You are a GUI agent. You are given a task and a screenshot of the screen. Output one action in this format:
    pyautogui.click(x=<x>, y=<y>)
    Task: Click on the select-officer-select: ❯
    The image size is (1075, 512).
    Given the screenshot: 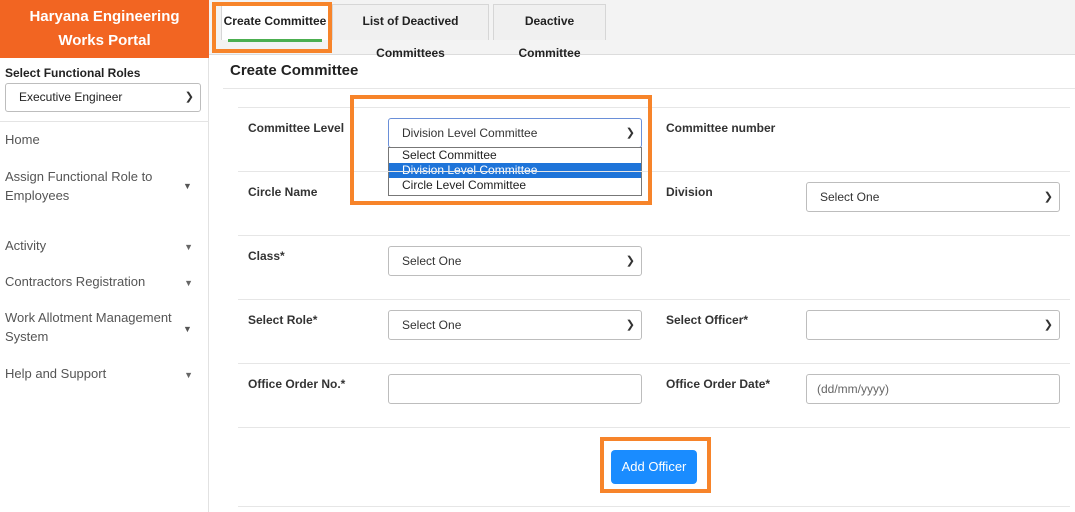 What is the action you would take?
    pyautogui.click(x=933, y=325)
    